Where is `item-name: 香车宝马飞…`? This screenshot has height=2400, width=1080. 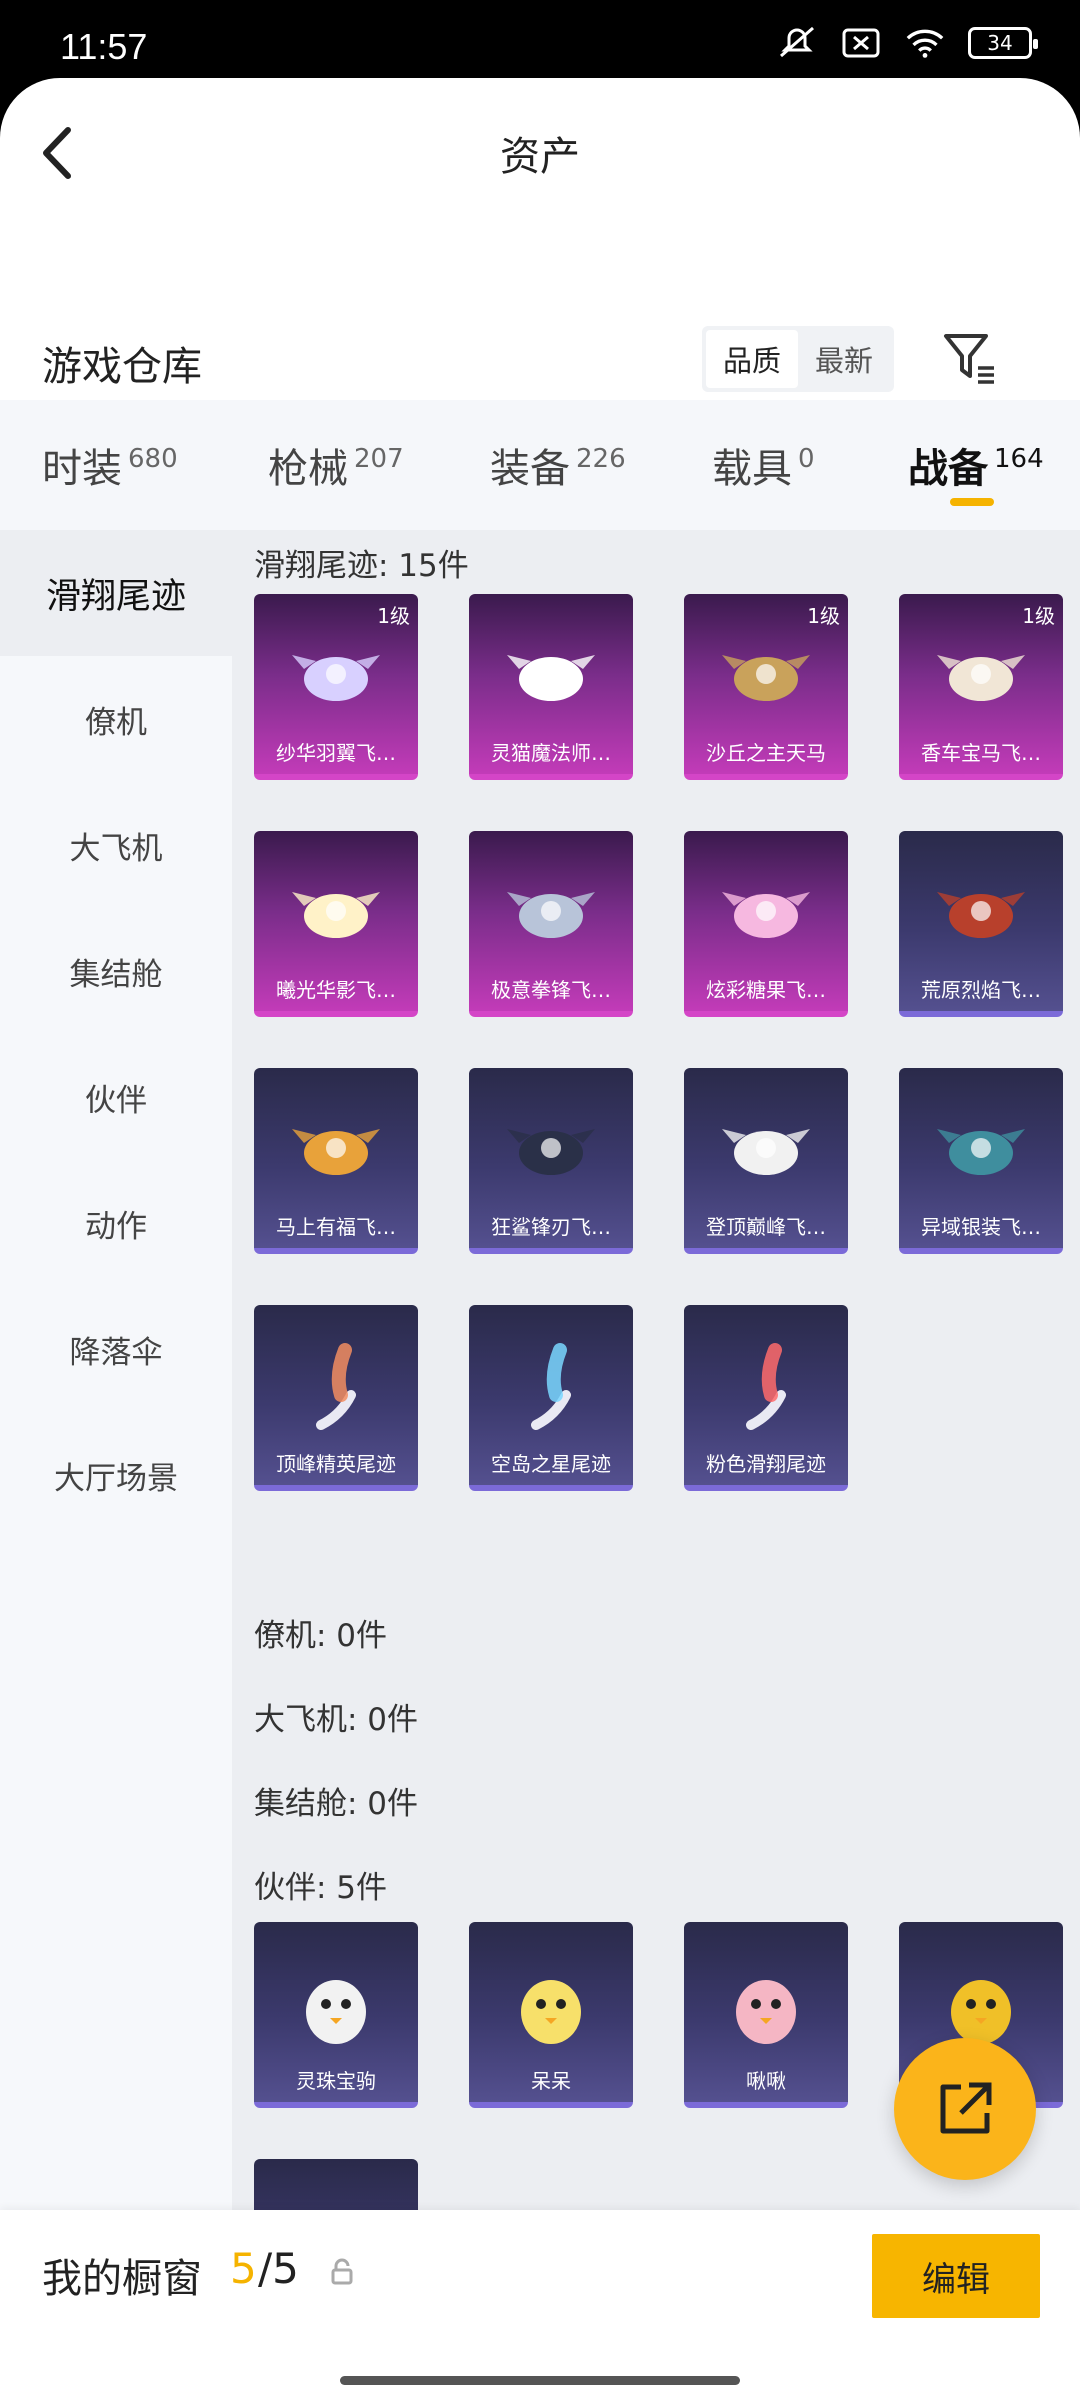
item-name: 香车宝马飞… is located at coordinates (981, 753).